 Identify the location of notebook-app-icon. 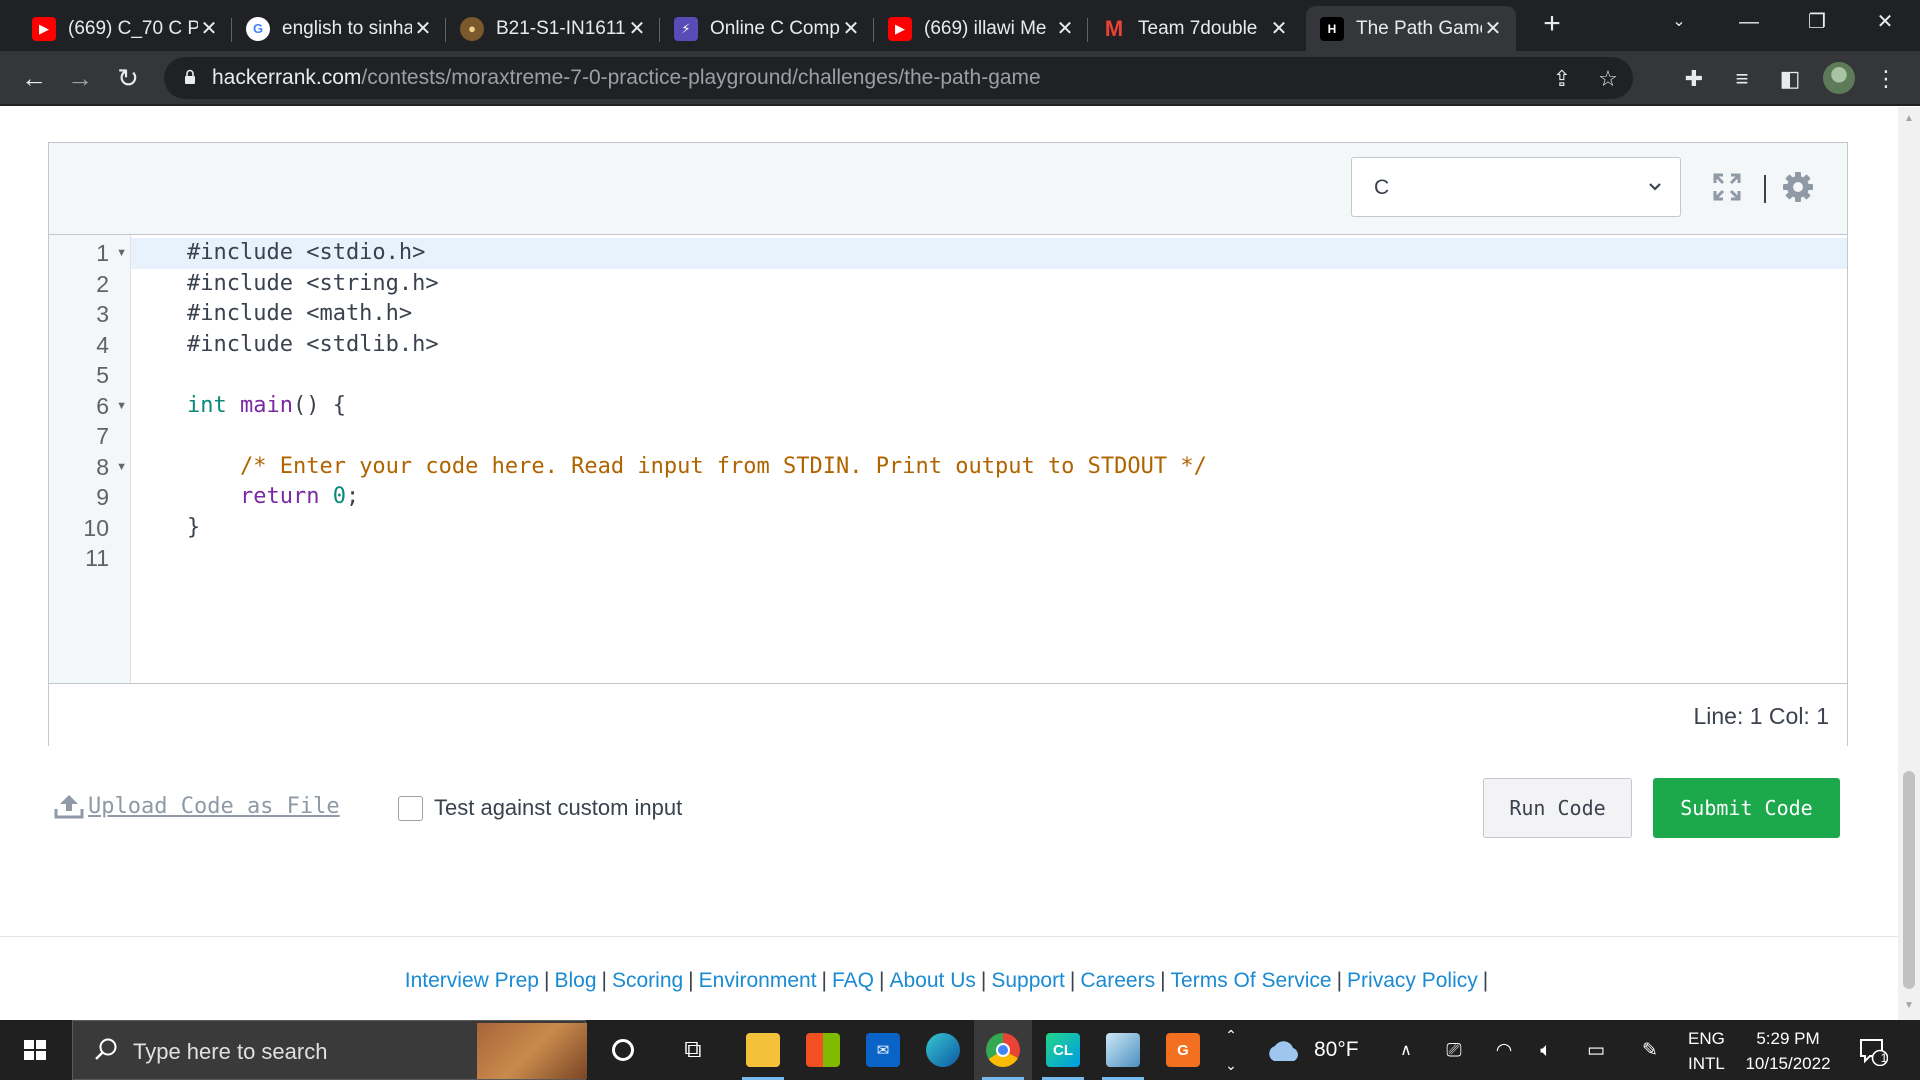
(1123, 1050).